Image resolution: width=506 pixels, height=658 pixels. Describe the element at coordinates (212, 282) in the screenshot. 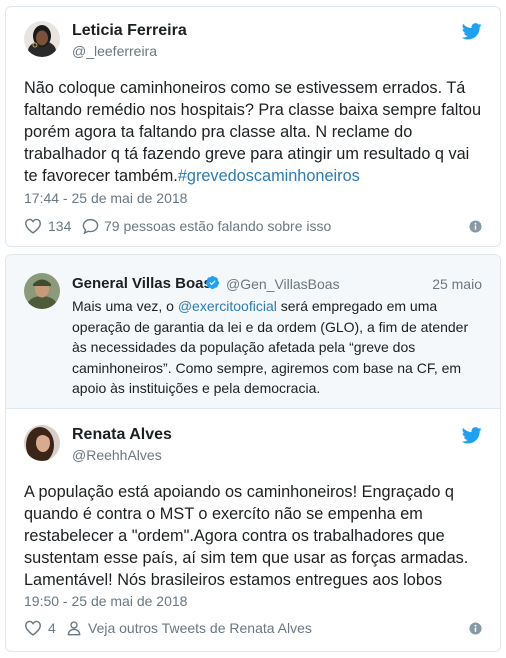

I see `verified-badge-icon` at that location.